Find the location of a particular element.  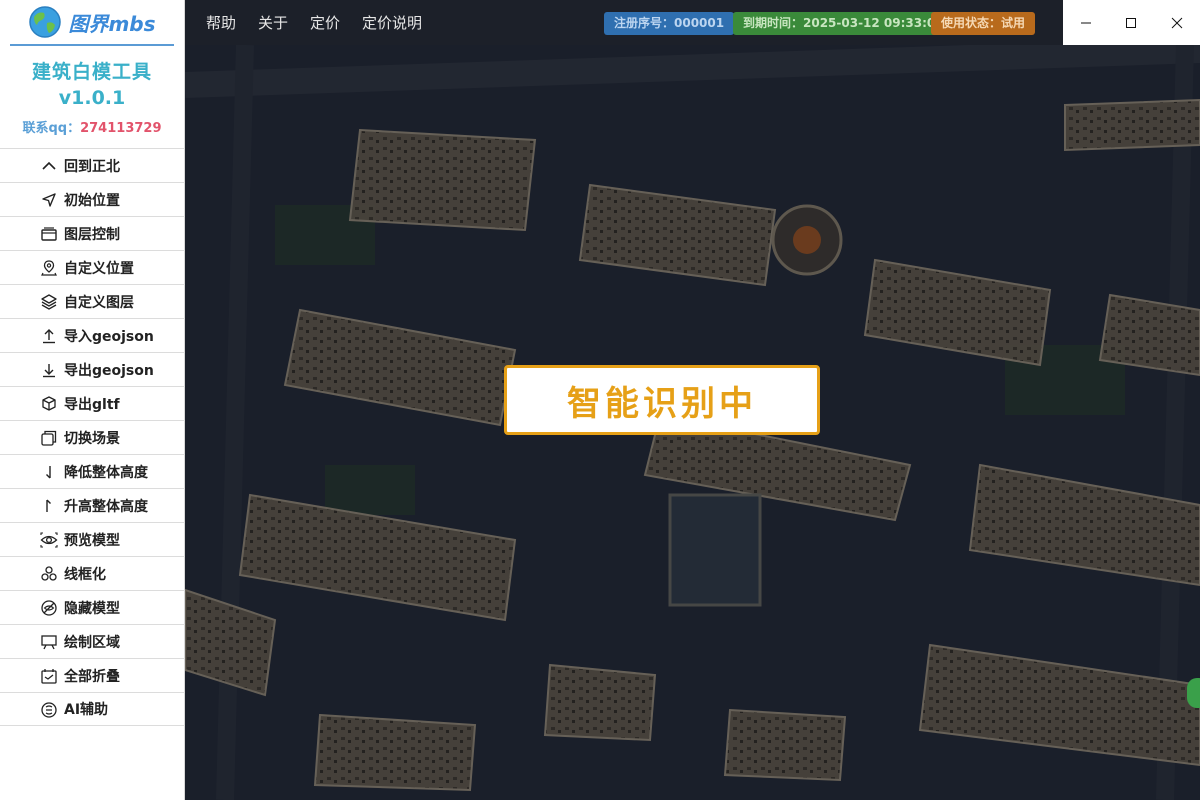

sidebar-item-label: AI辅助 is located at coordinates (86, 710).